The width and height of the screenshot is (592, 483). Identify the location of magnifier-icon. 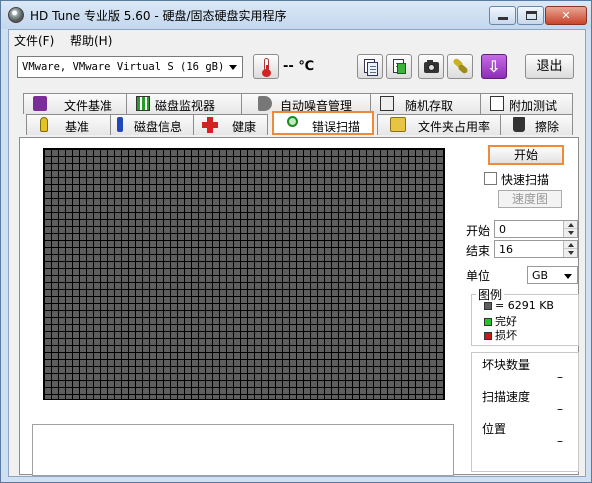
(292, 121).